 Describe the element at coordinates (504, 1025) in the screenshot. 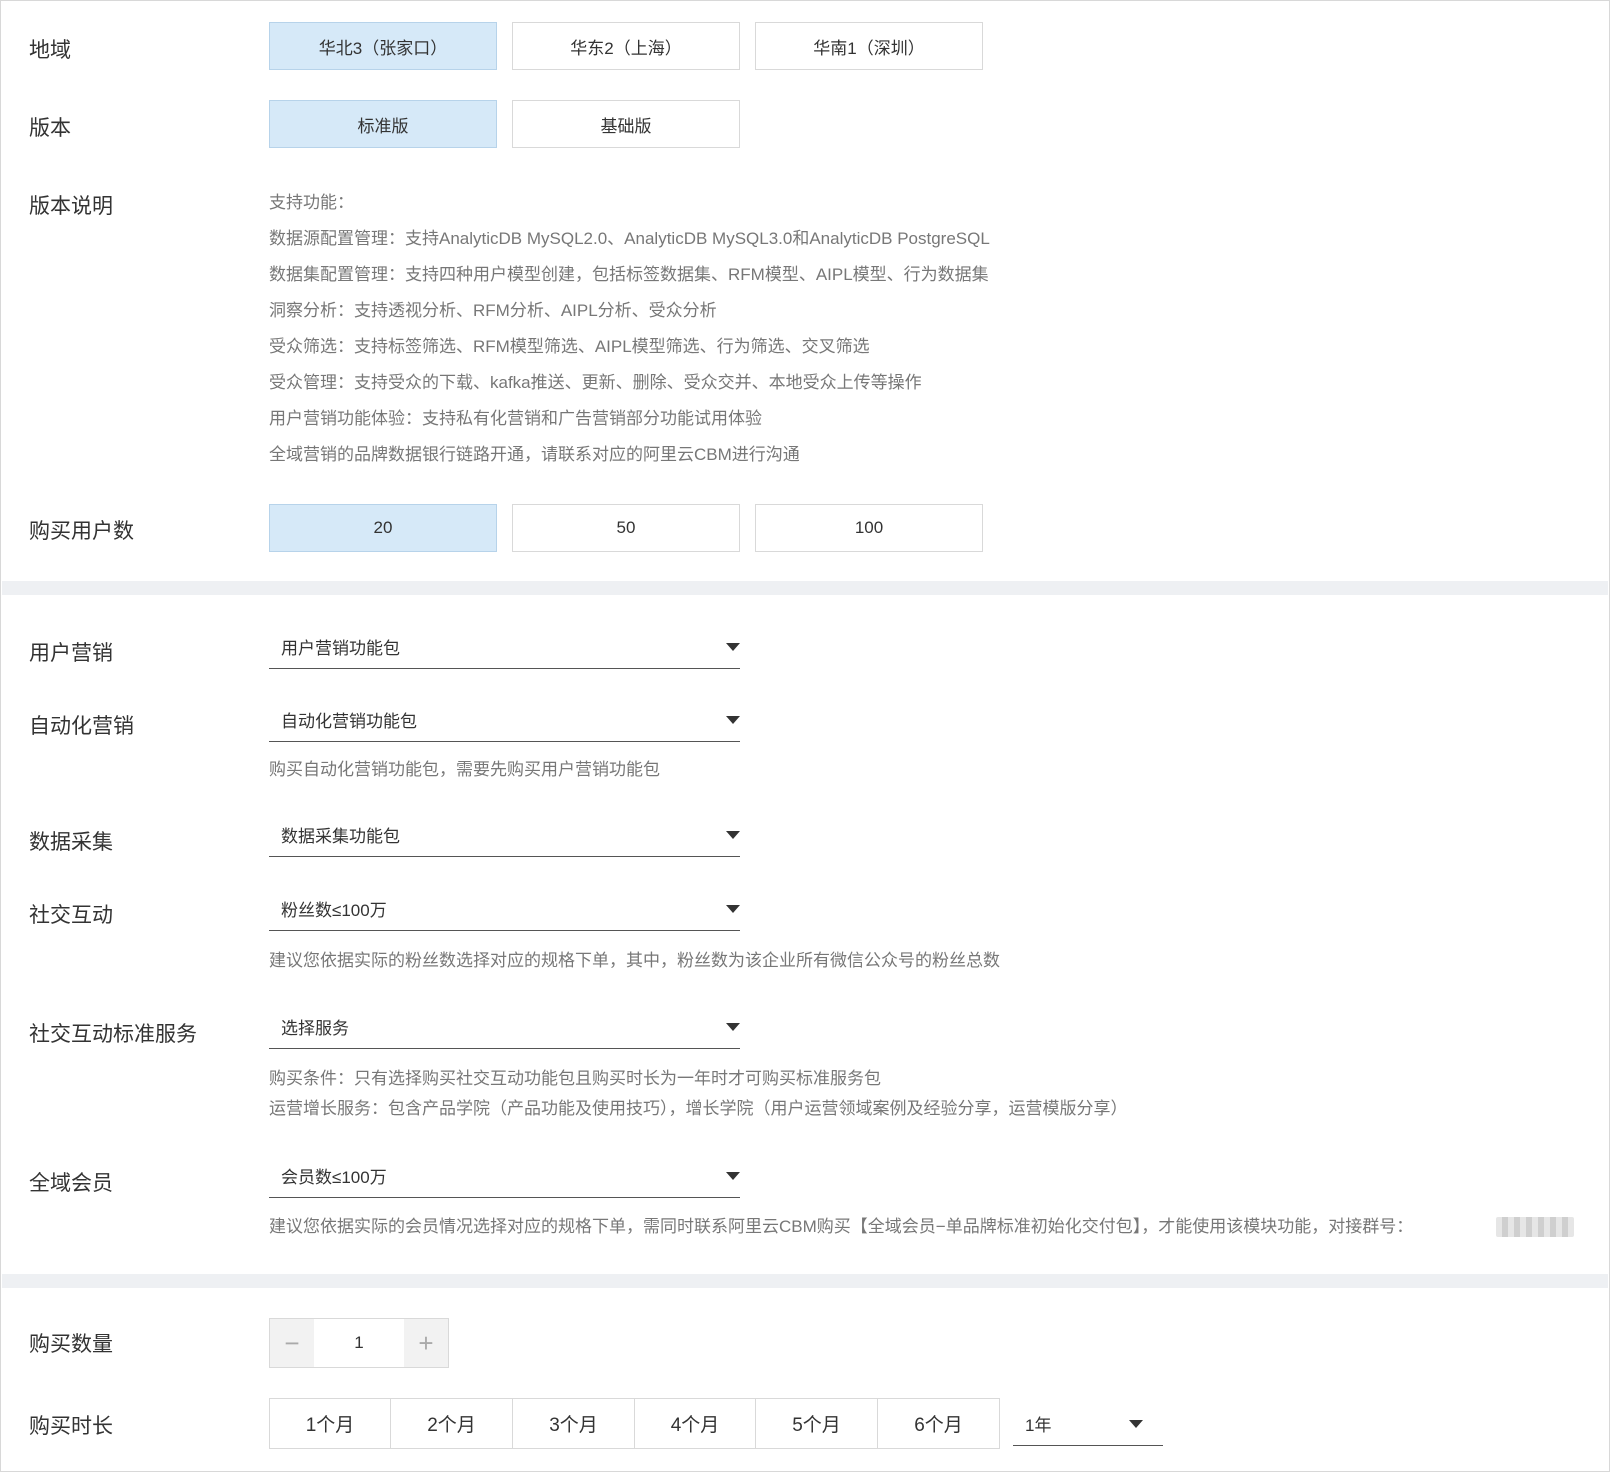

I see `social-service-select: 选择服务` at that location.